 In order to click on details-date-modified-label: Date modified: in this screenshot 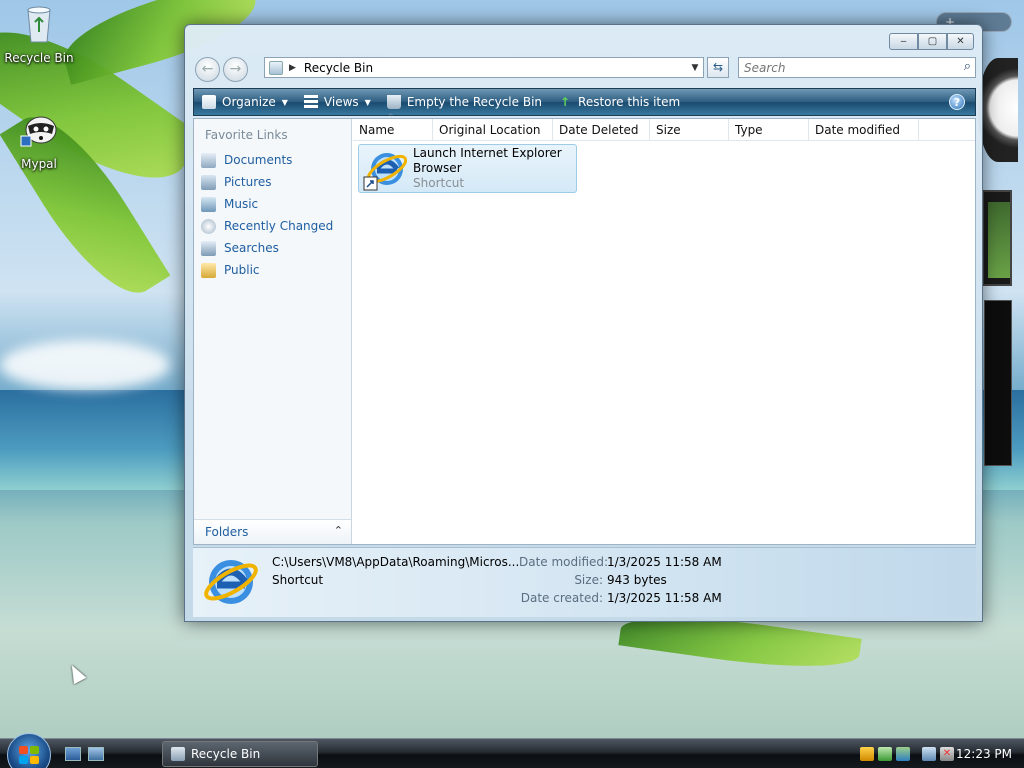, I will do `click(564, 562)`.